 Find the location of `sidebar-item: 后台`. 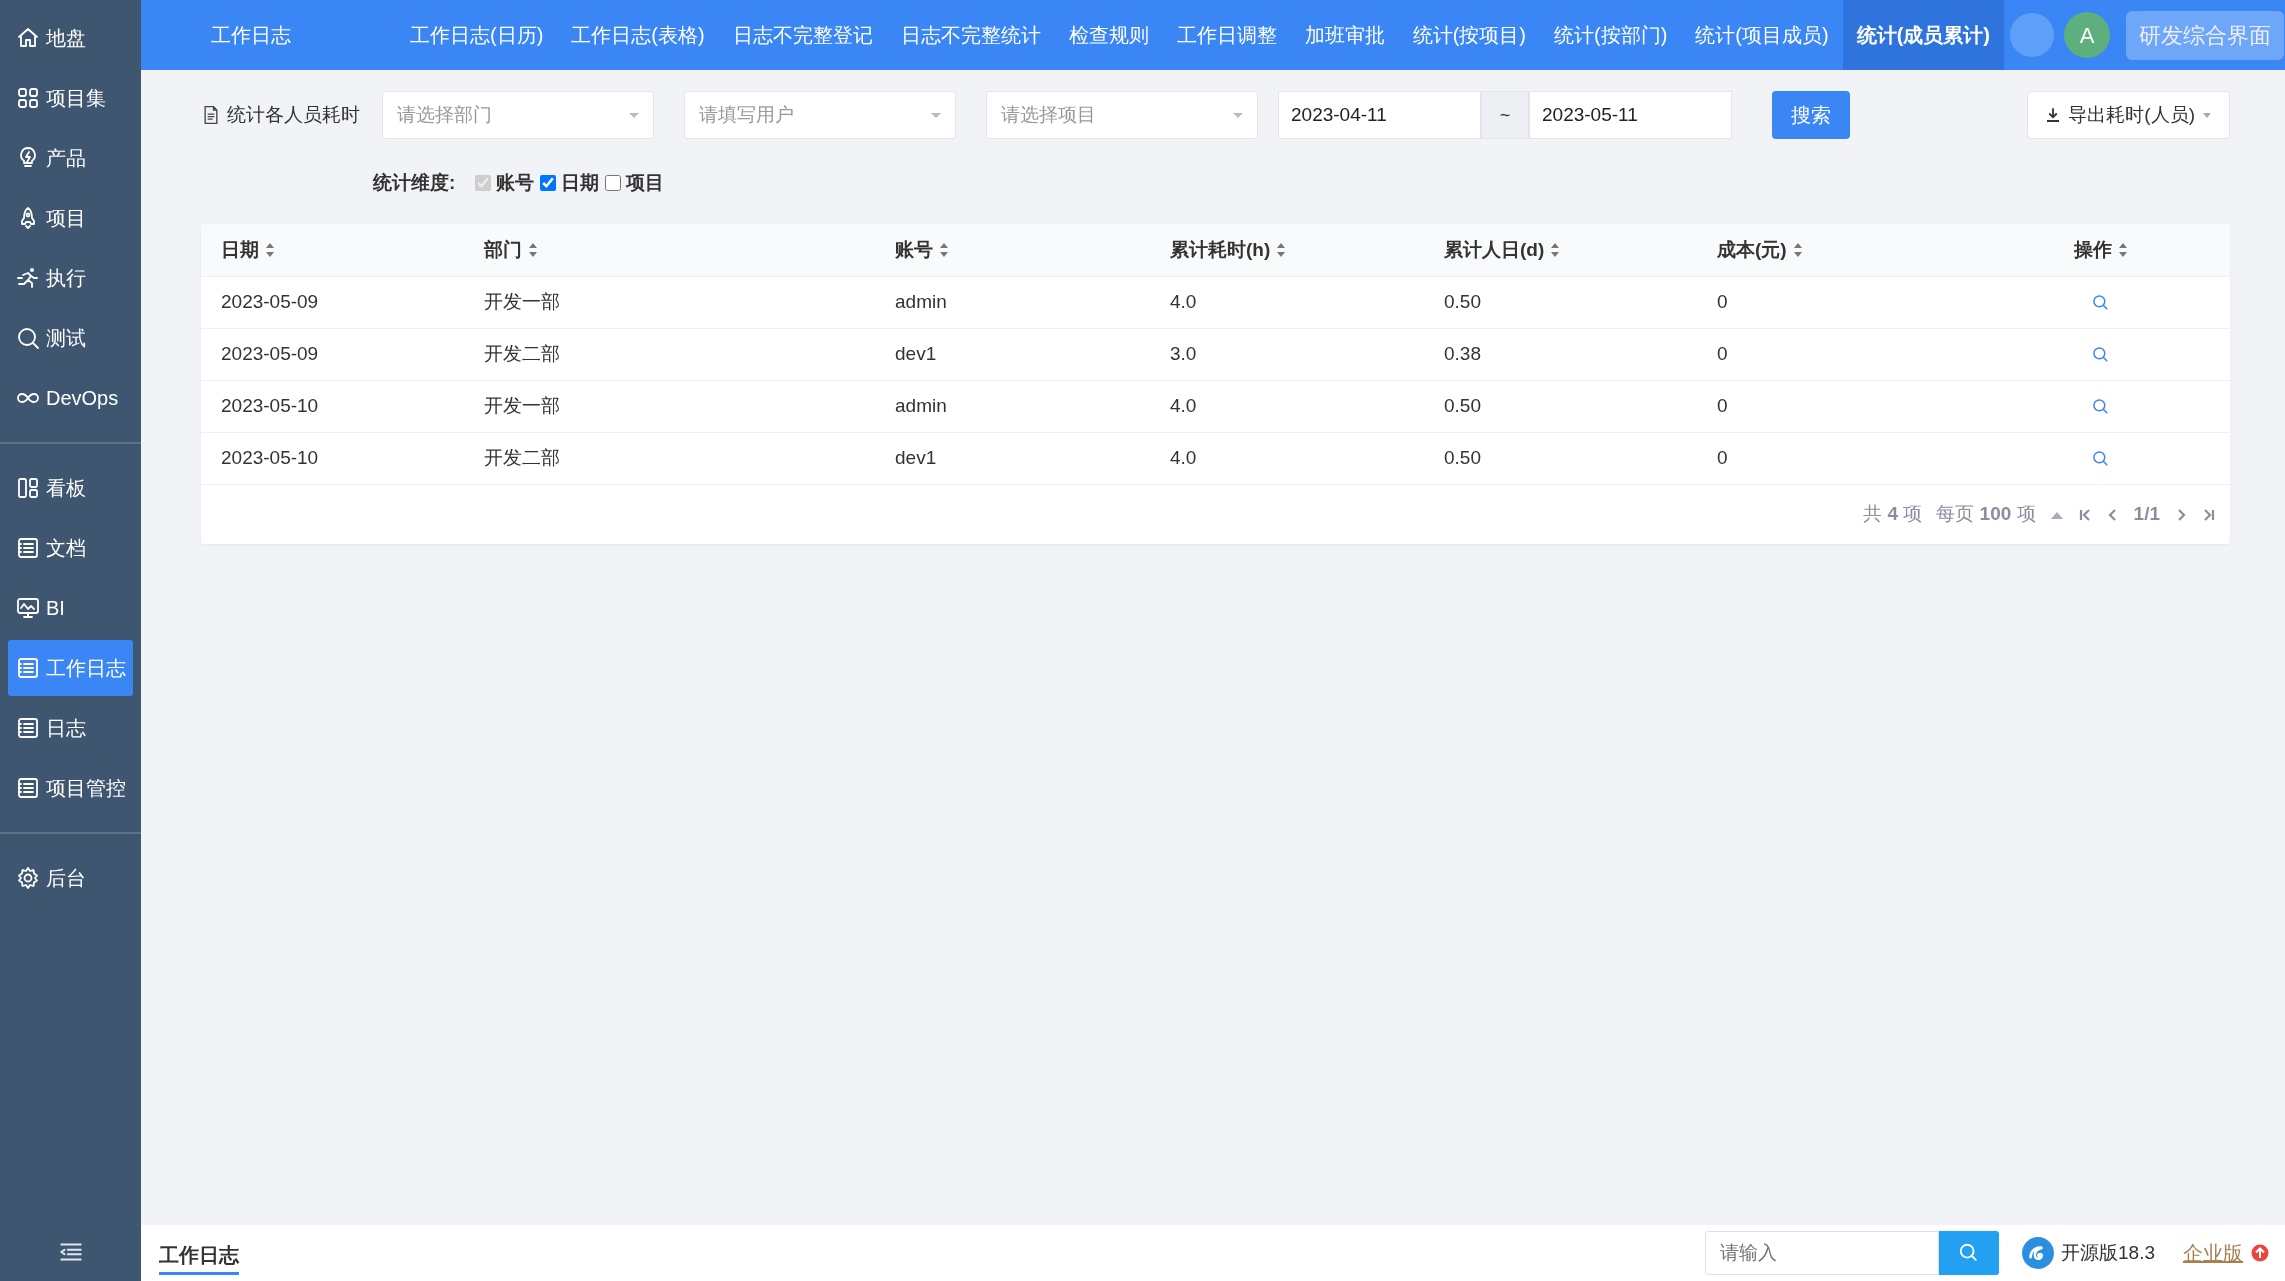

sidebar-item: 后台 is located at coordinates (70, 878).